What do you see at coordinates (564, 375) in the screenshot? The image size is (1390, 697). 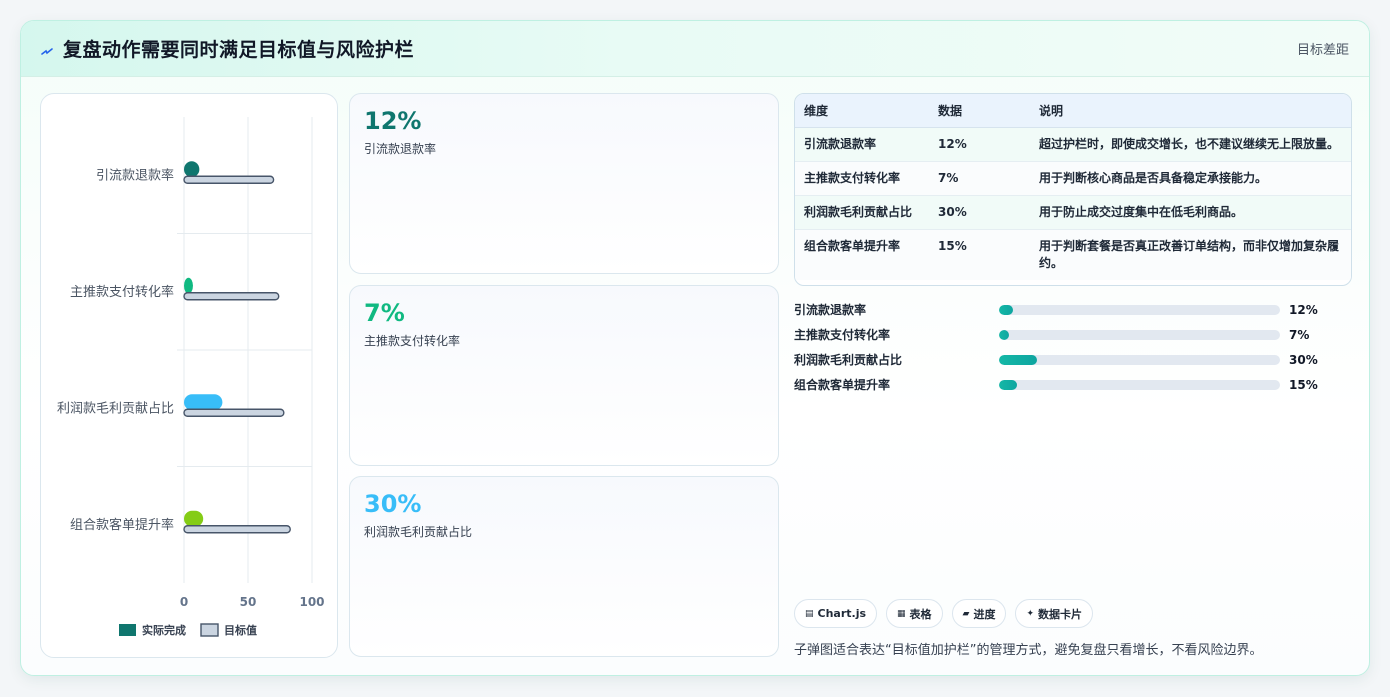 I see `kpi-card: 7% 主推款支付转化率` at bounding box center [564, 375].